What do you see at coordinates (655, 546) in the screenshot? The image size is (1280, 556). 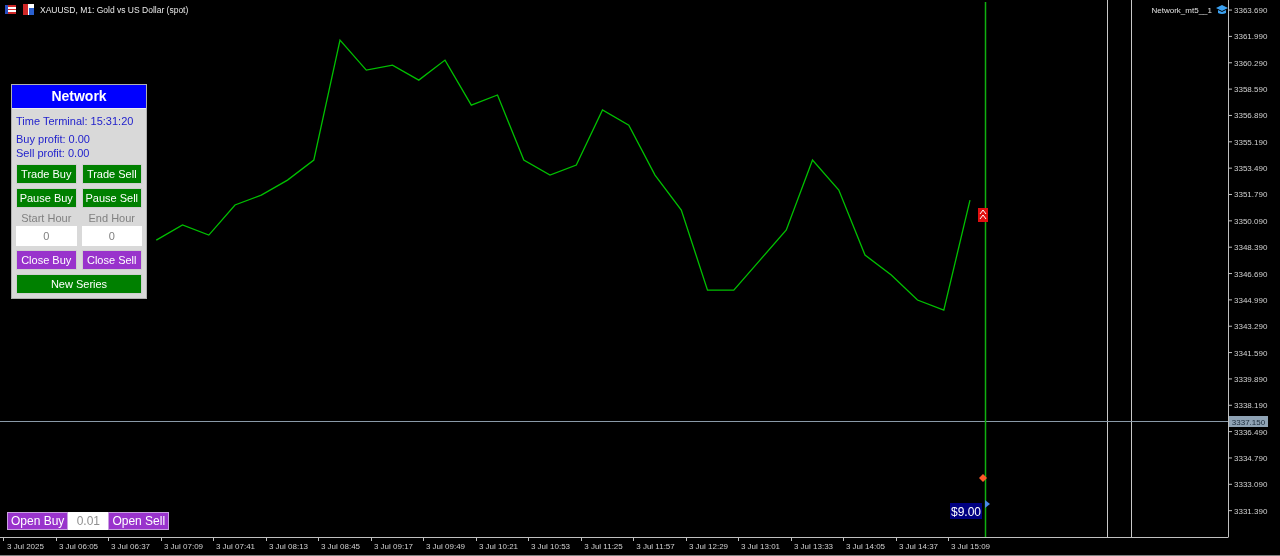 I see `time-label: 3 Jul 11:57` at bounding box center [655, 546].